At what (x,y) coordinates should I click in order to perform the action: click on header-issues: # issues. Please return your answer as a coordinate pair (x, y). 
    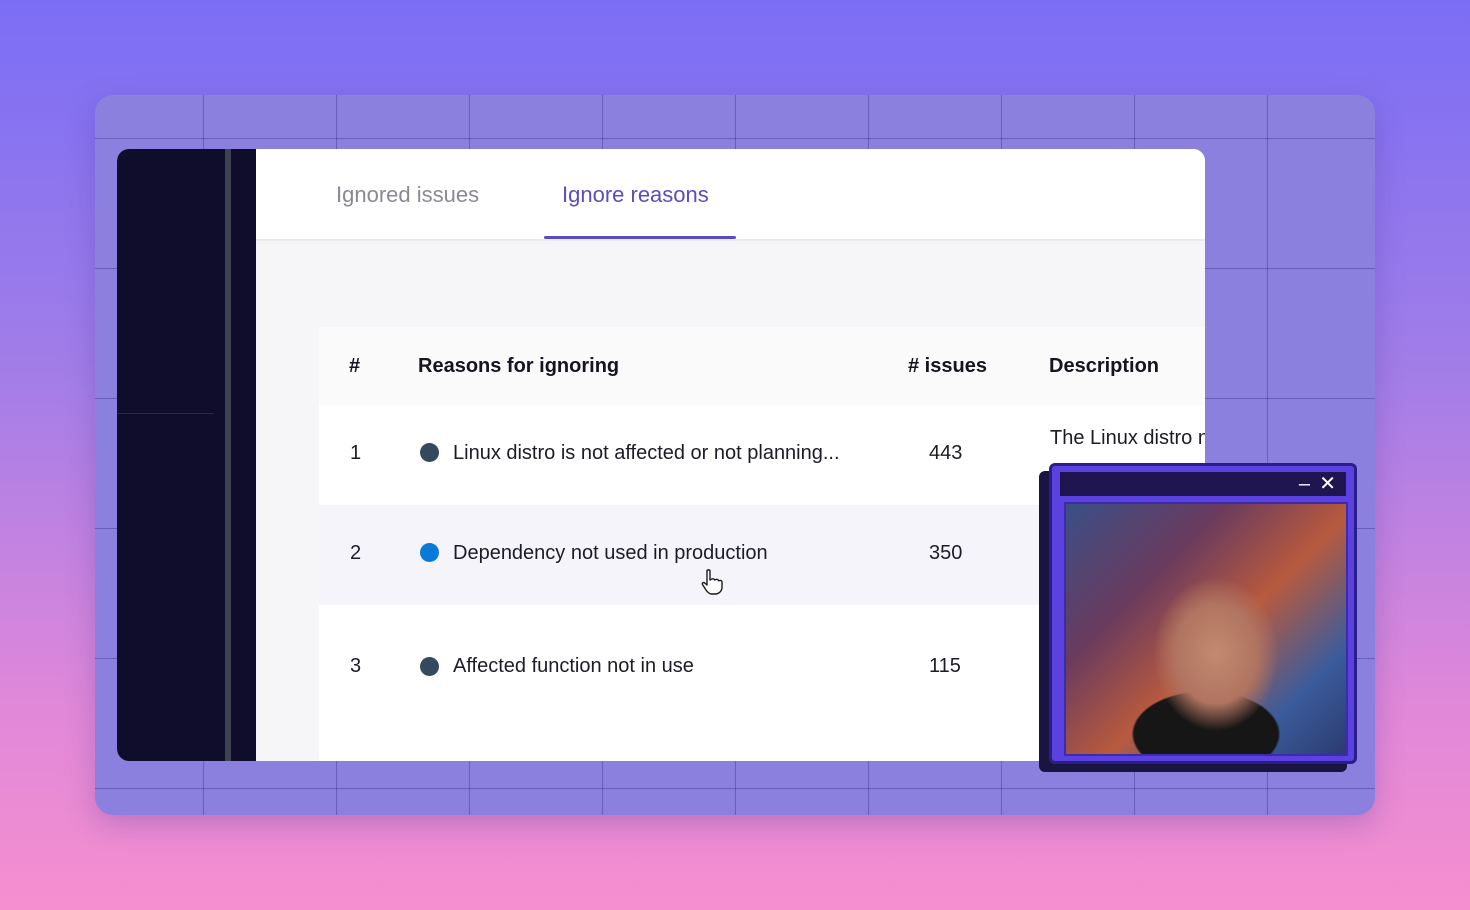
    Looking at the image, I should click on (947, 366).